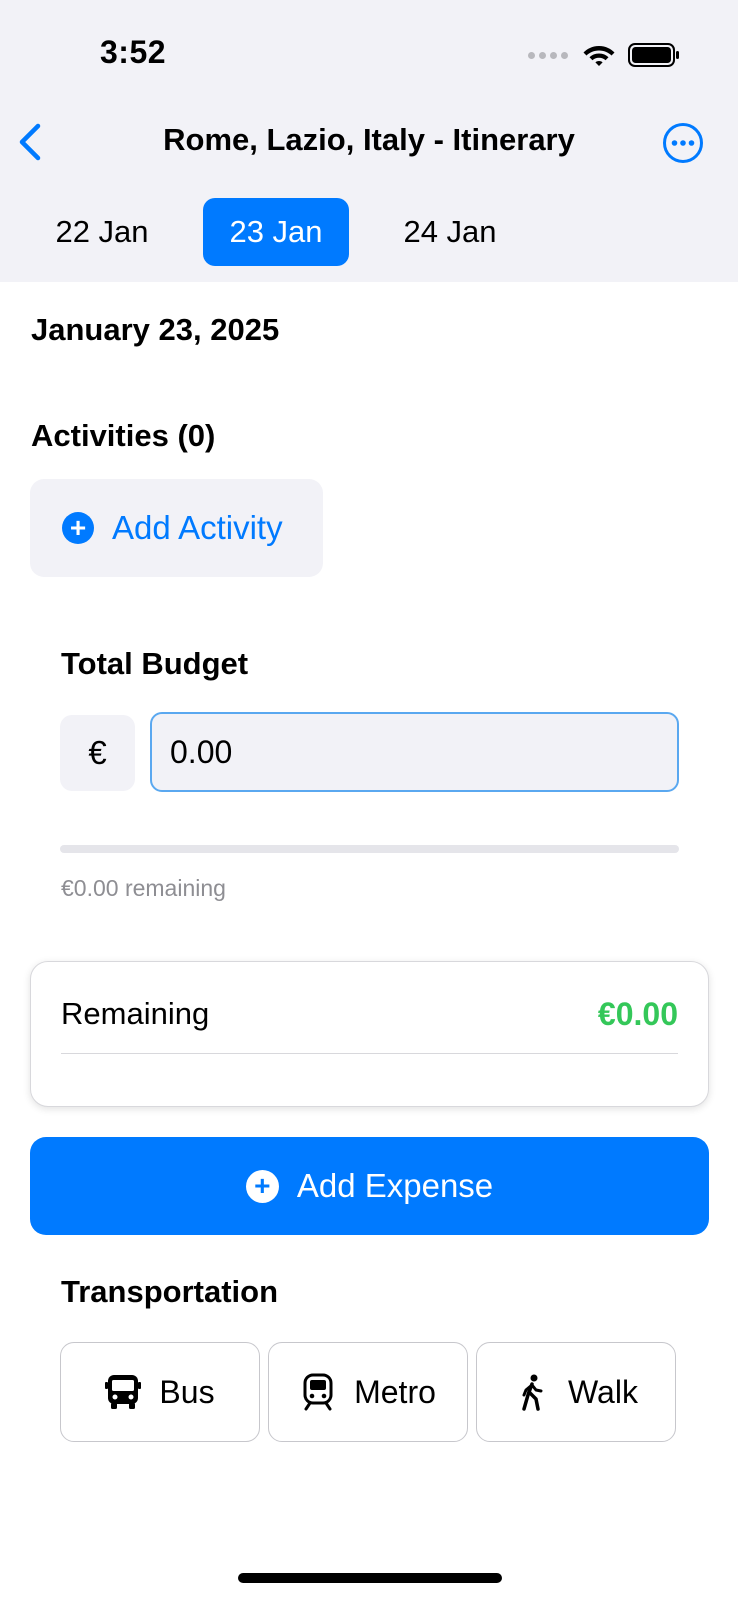  I want to click on transport-metro-button: Metro, so click(368, 1392).